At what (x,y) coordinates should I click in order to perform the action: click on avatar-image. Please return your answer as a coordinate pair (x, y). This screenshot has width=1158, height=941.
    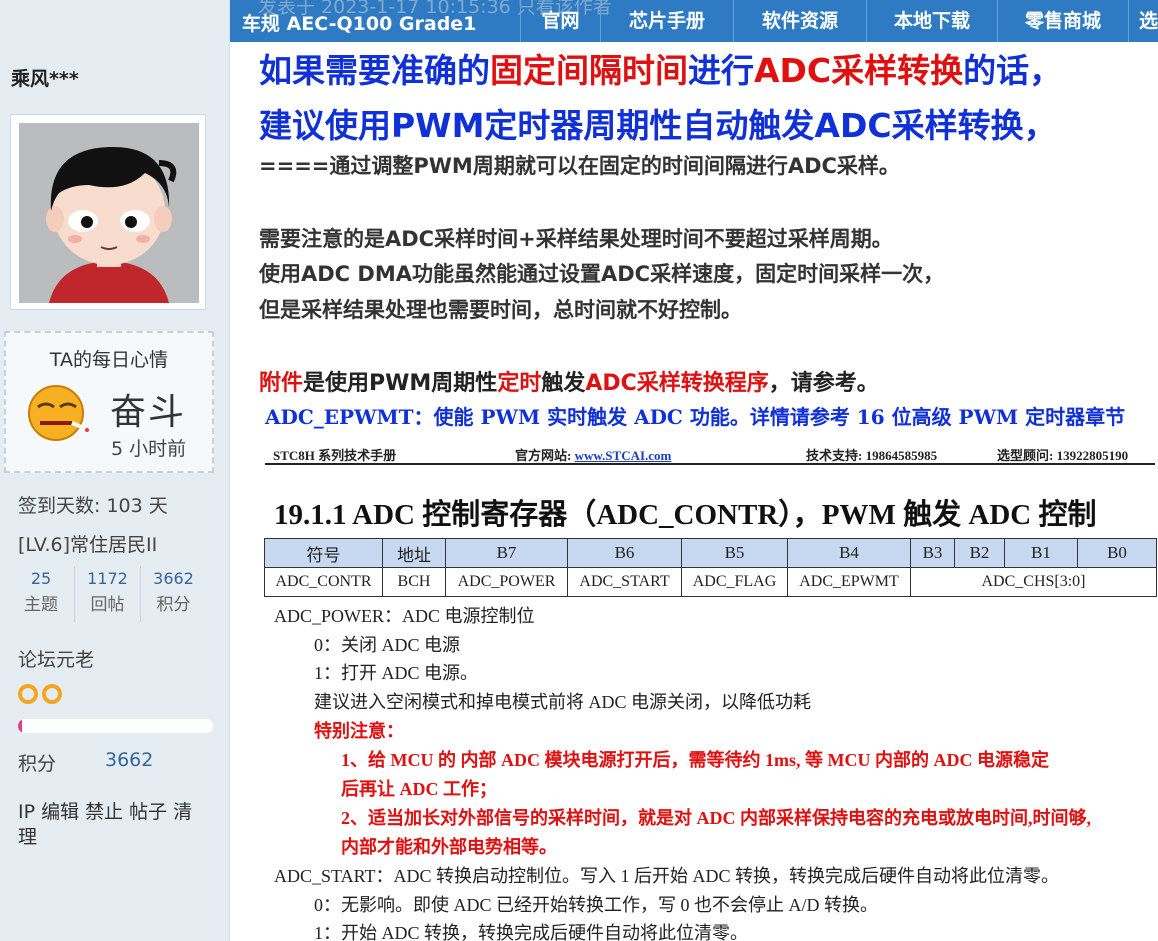
    Looking at the image, I should click on (109, 213).